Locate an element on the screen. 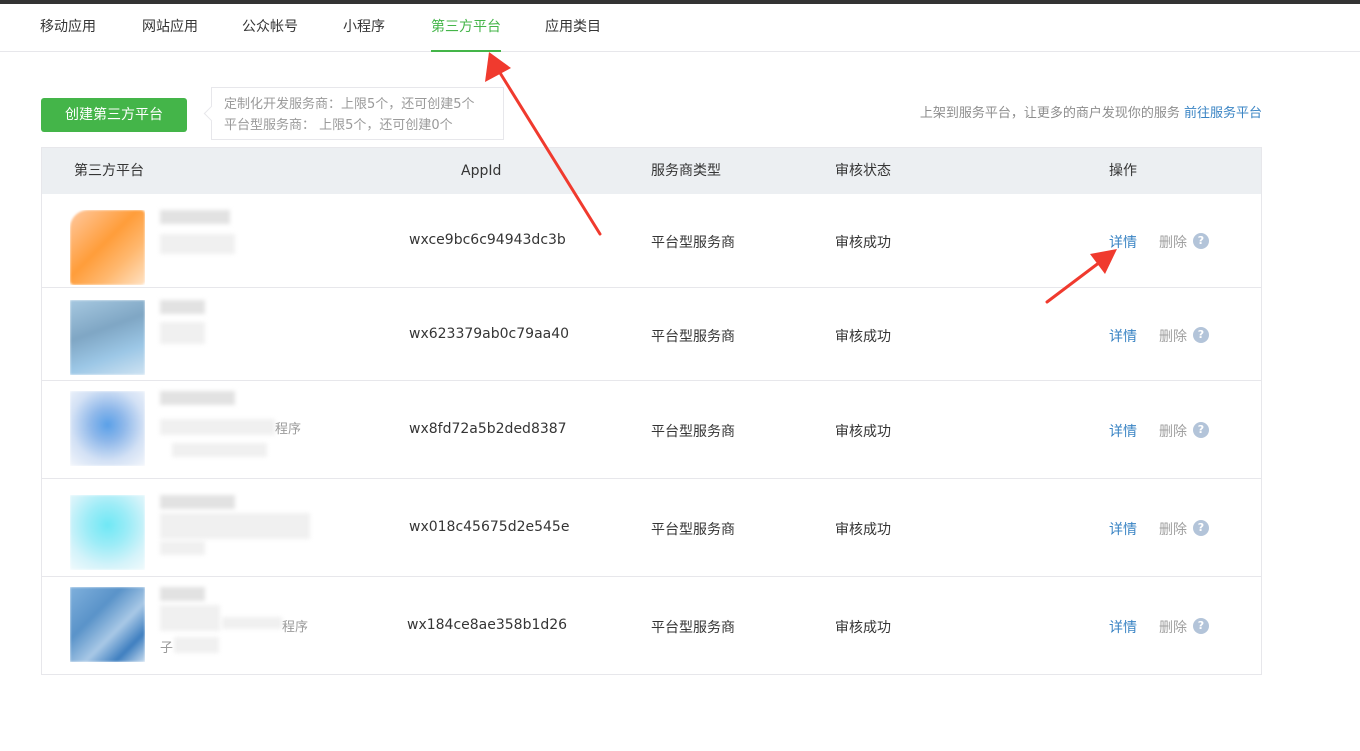 The image size is (1360, 751). tab-website-app: 网站应用 is located at coordinates (170, 27).